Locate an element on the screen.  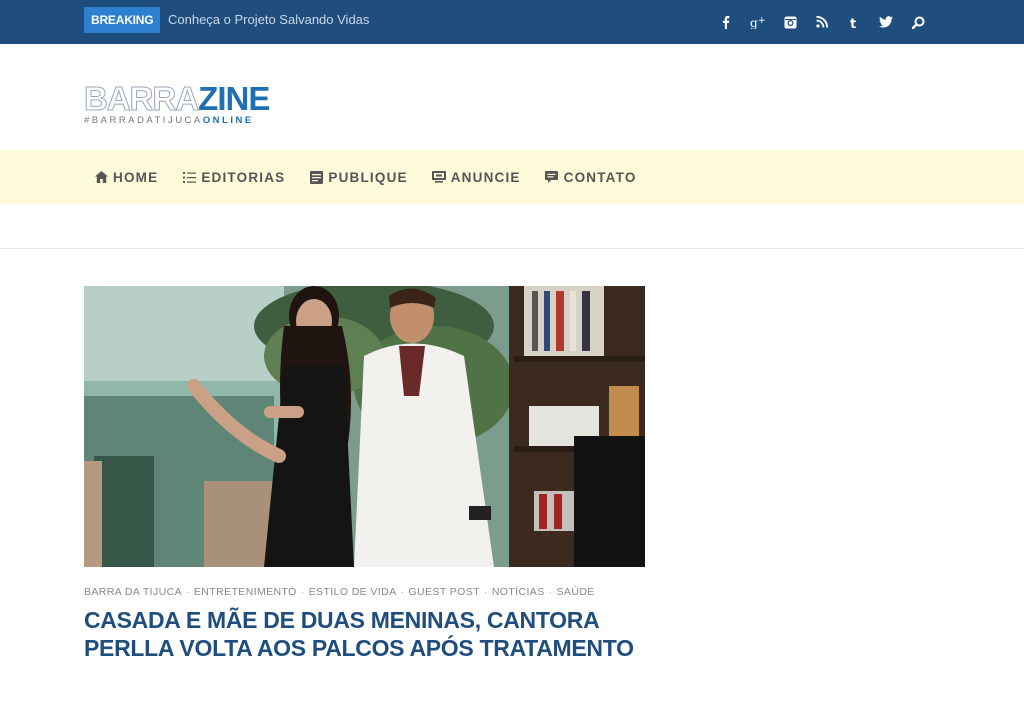
logo-tagline-b: ONLINE is located at coordinates (228, 120).